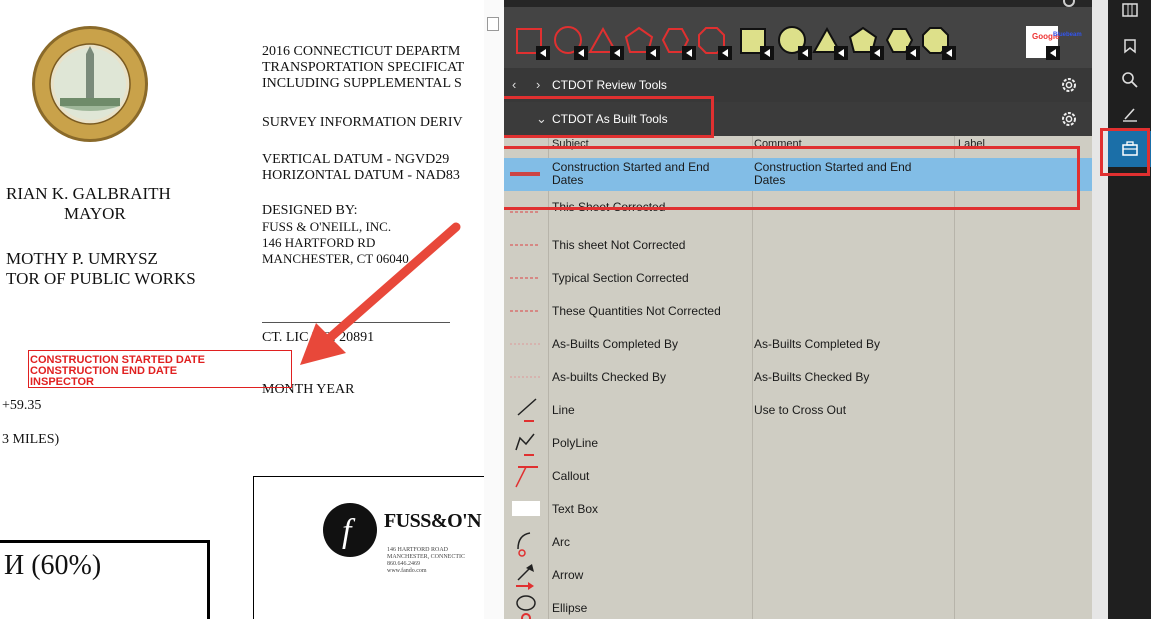 This screenshot has width=1151, height=619. I want to click on spec-line-2: TRANSPORTATION SPECIFICAT, so click(363, 67).